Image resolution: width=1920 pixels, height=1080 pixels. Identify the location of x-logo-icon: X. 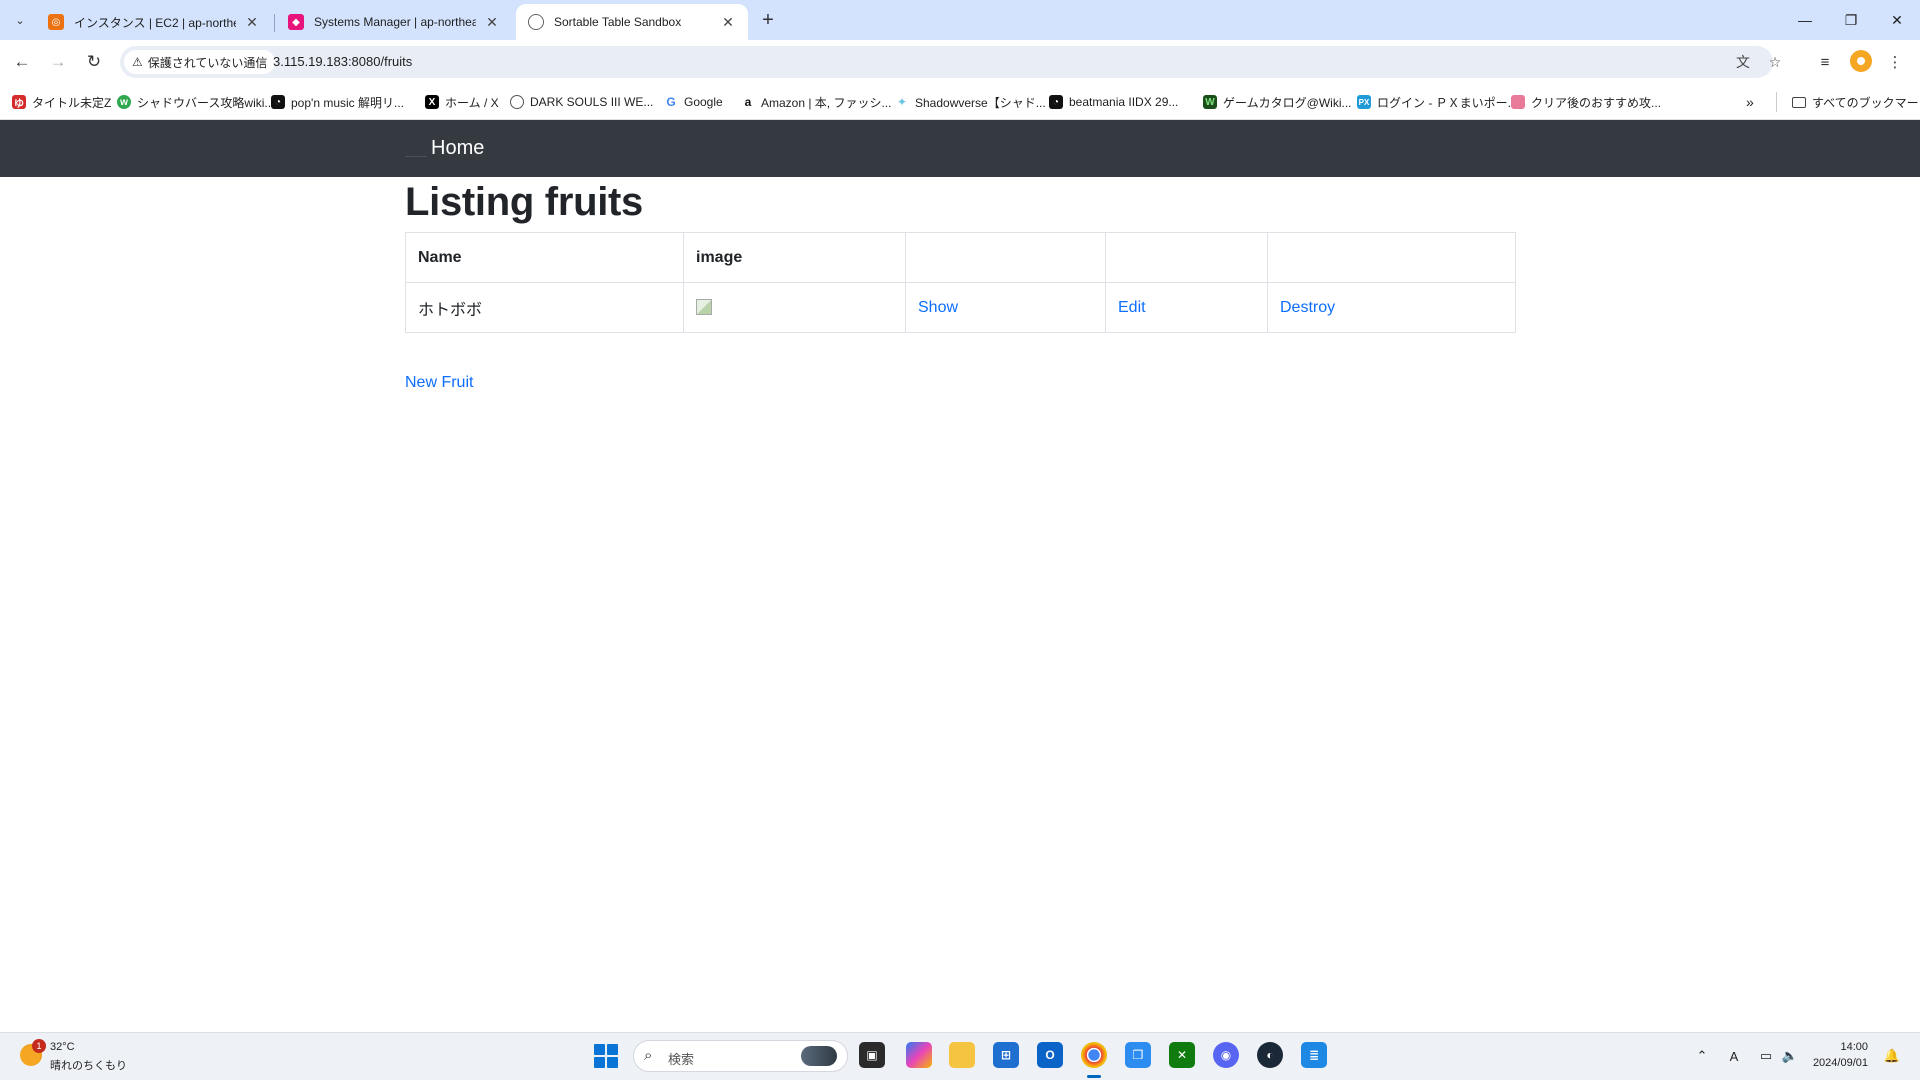
(432, 102).